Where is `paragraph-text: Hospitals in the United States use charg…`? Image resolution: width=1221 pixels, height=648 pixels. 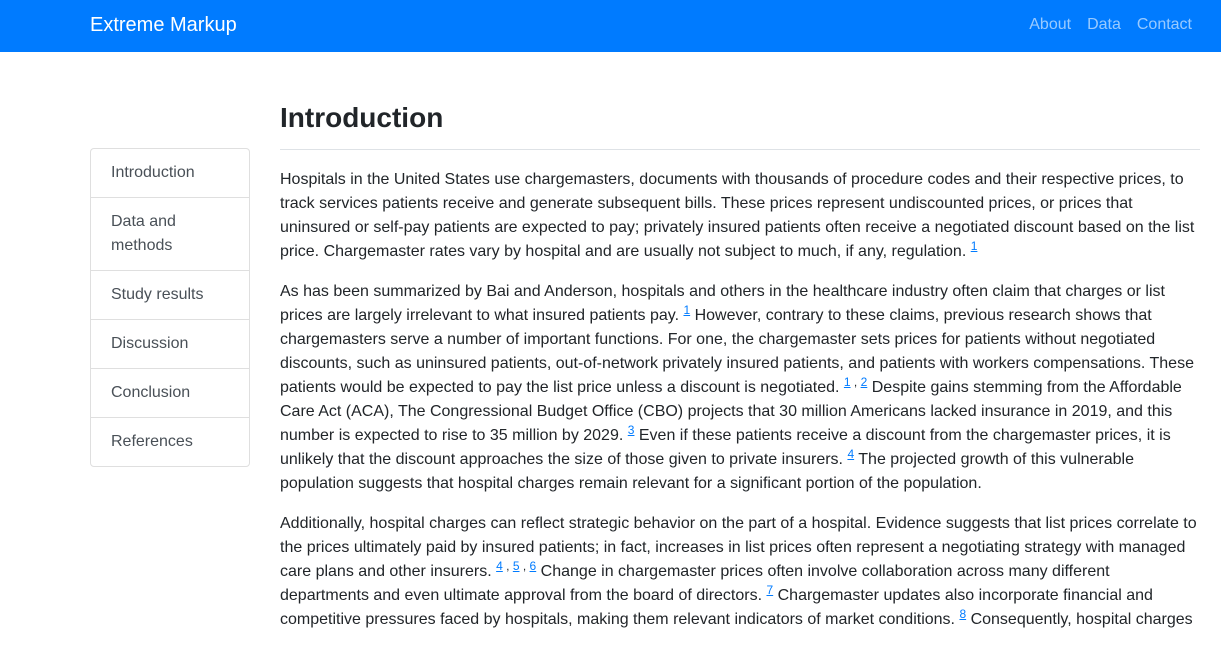 paragraph-text: Hospitals in the United States use charg… is located at coordinates (737, 215).